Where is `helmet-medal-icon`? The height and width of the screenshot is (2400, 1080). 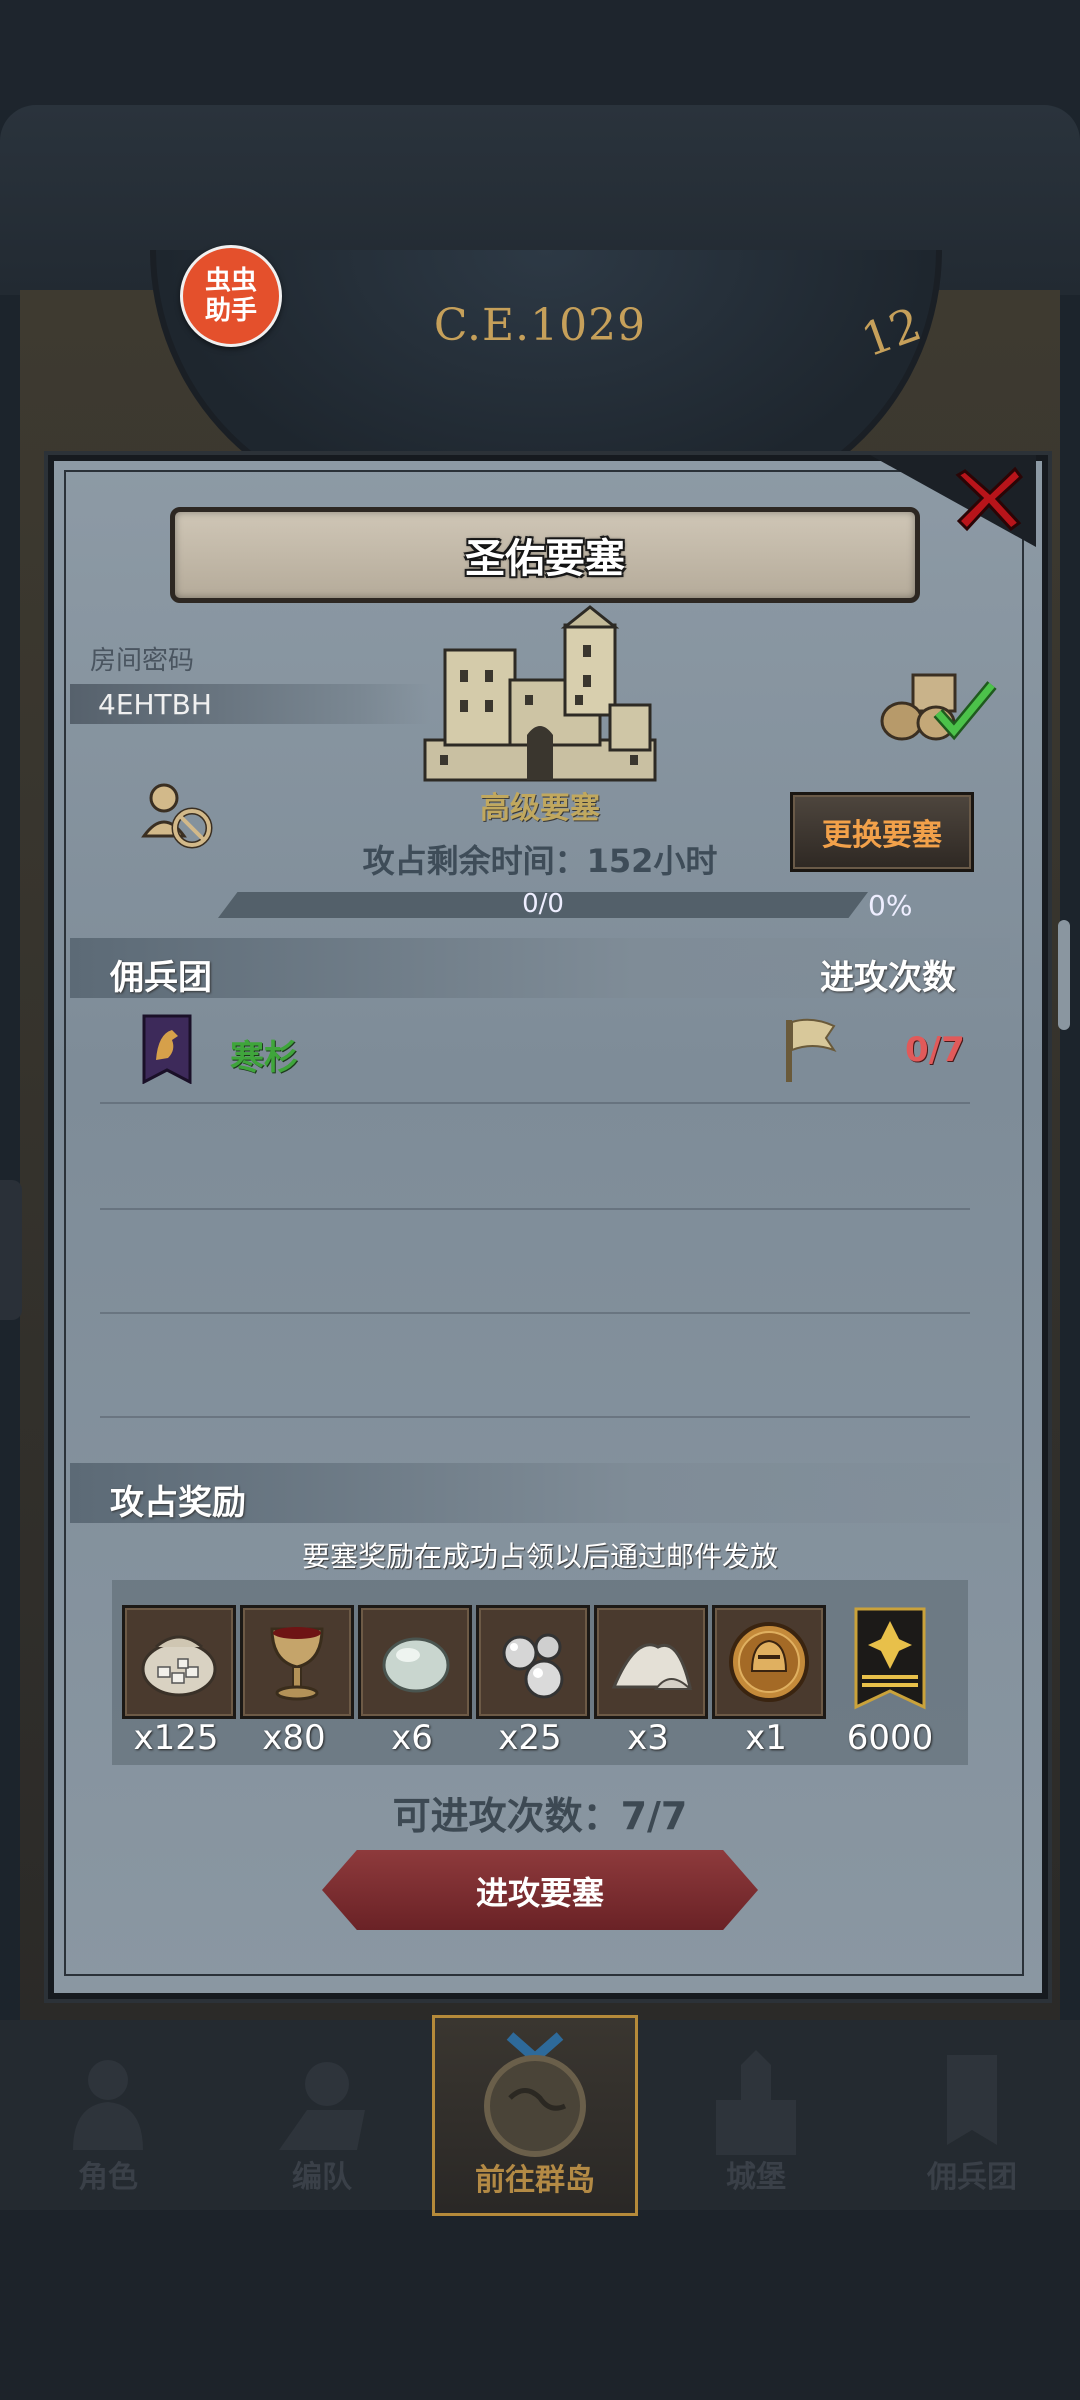
helmet-medal-icon is located at coordinates (769, 1662).